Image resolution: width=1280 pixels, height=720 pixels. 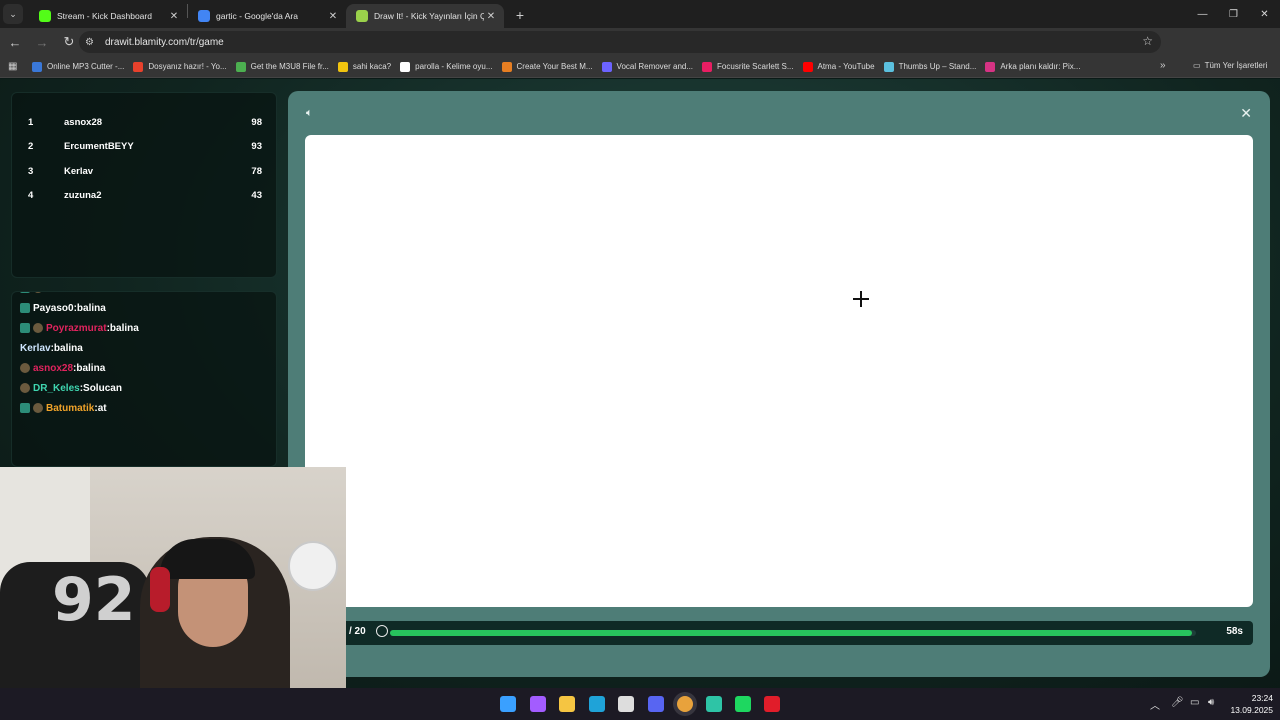 What do you see at coordinates (69, 42) in the screenshot?
I see `reload-icon: ↻` at bounding box center [69, 42].